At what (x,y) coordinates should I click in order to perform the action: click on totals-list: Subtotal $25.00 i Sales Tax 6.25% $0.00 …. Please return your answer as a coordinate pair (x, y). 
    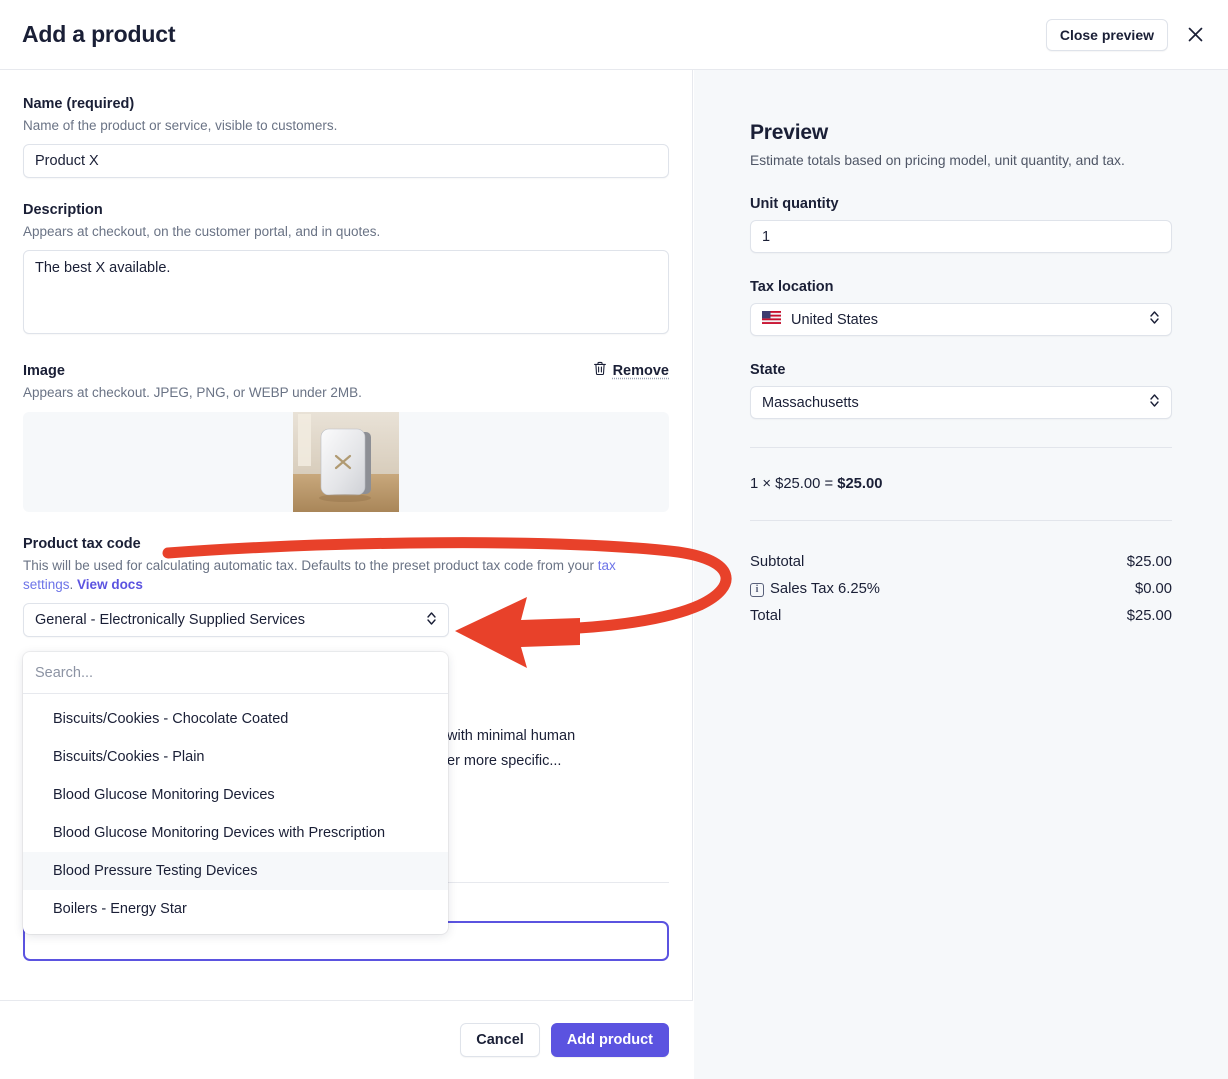
    Looking at the image, I should click on (961, 589).